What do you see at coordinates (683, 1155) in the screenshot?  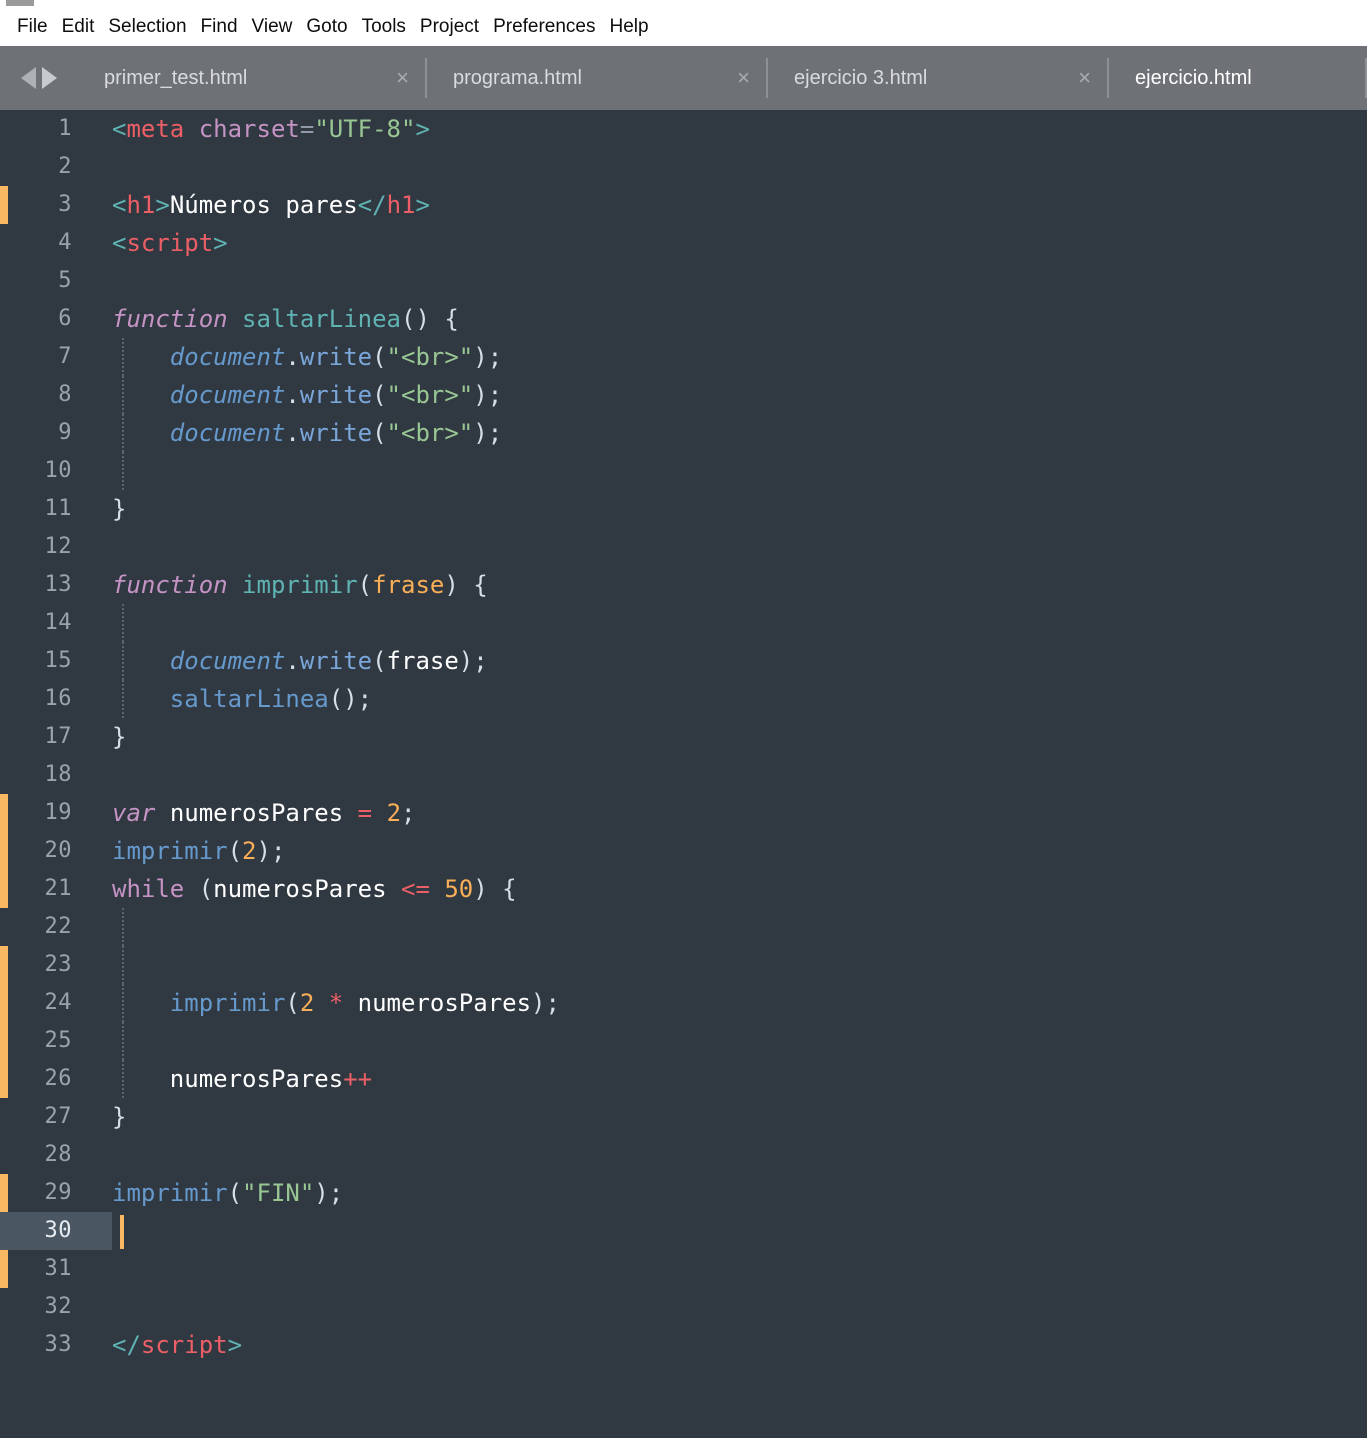 I see `code-line: 28` at bounding box center [683, 1155].